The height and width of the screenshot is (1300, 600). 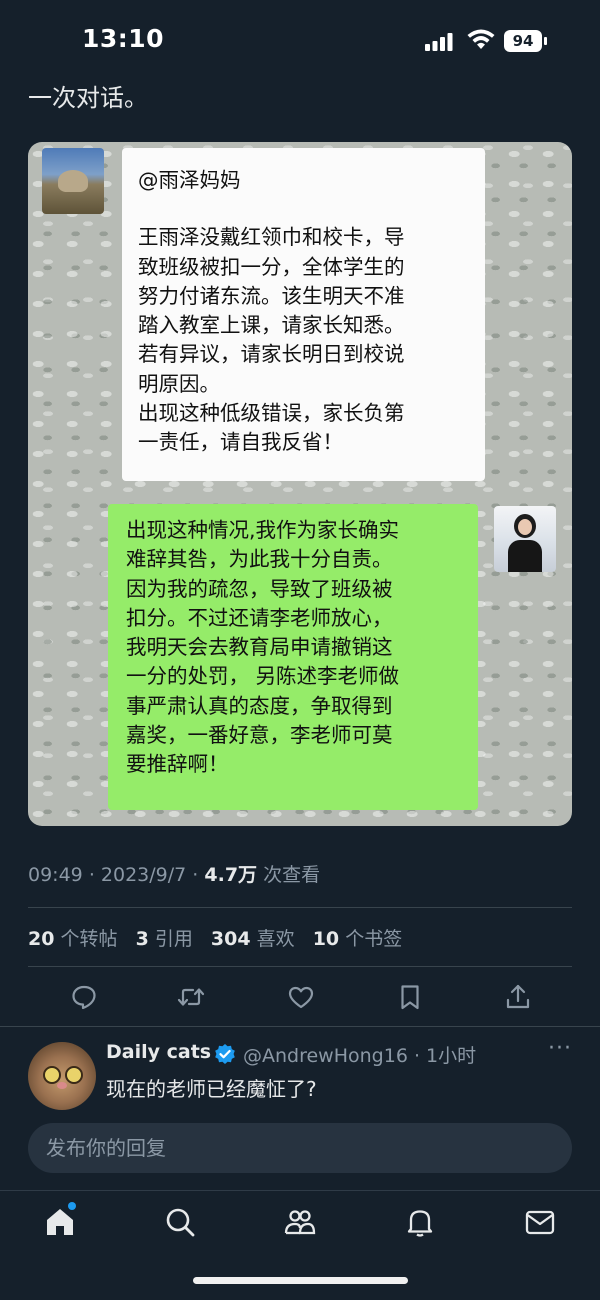 I want to click on view-count: 4.7万, so click(x=231, y=875).